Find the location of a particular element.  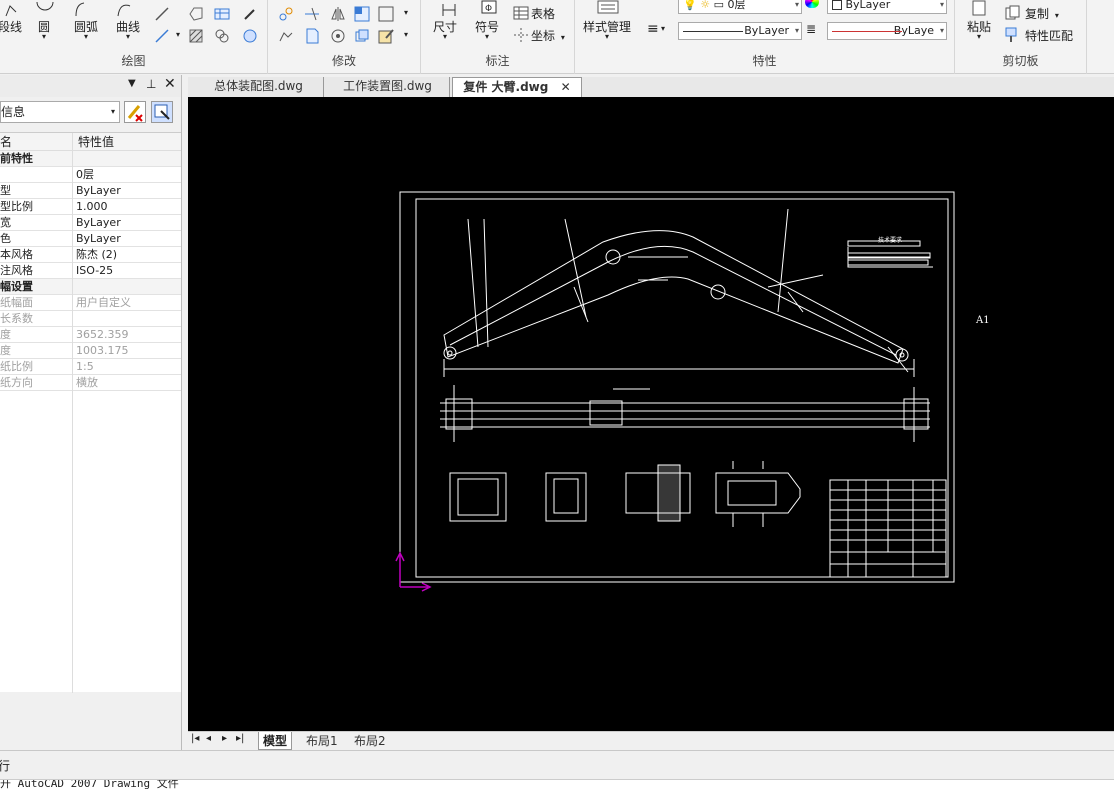

move-icon is located at coordinates (286, 14).